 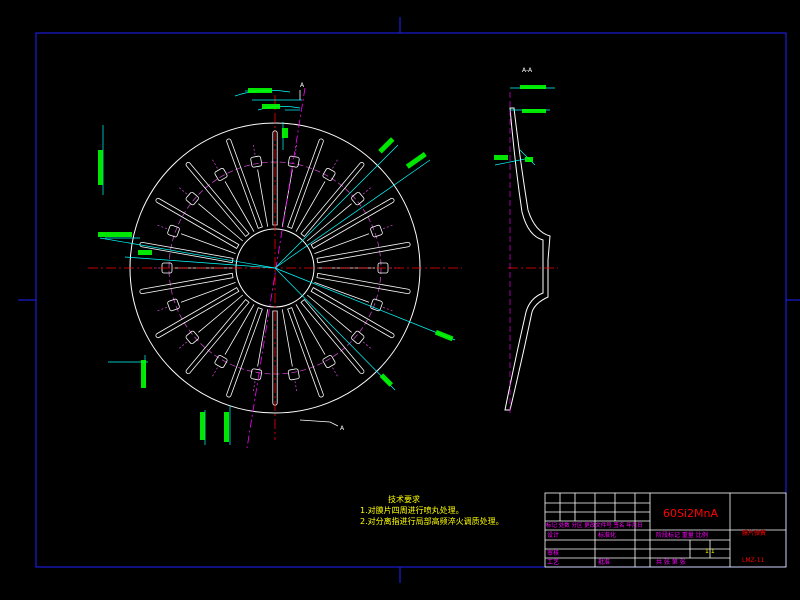 I want to click on review-label: 审核, so click(x=553, y=553).